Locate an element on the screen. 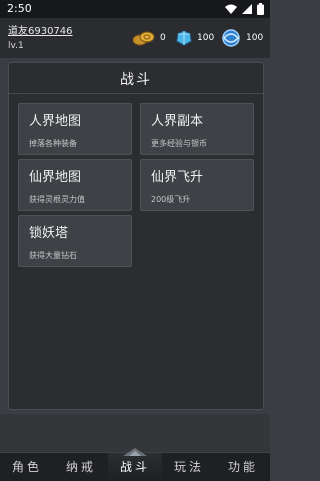 This screenshot has height=481, width=320. card-desc: 200级飞升 is located at coordinates (171, 199).